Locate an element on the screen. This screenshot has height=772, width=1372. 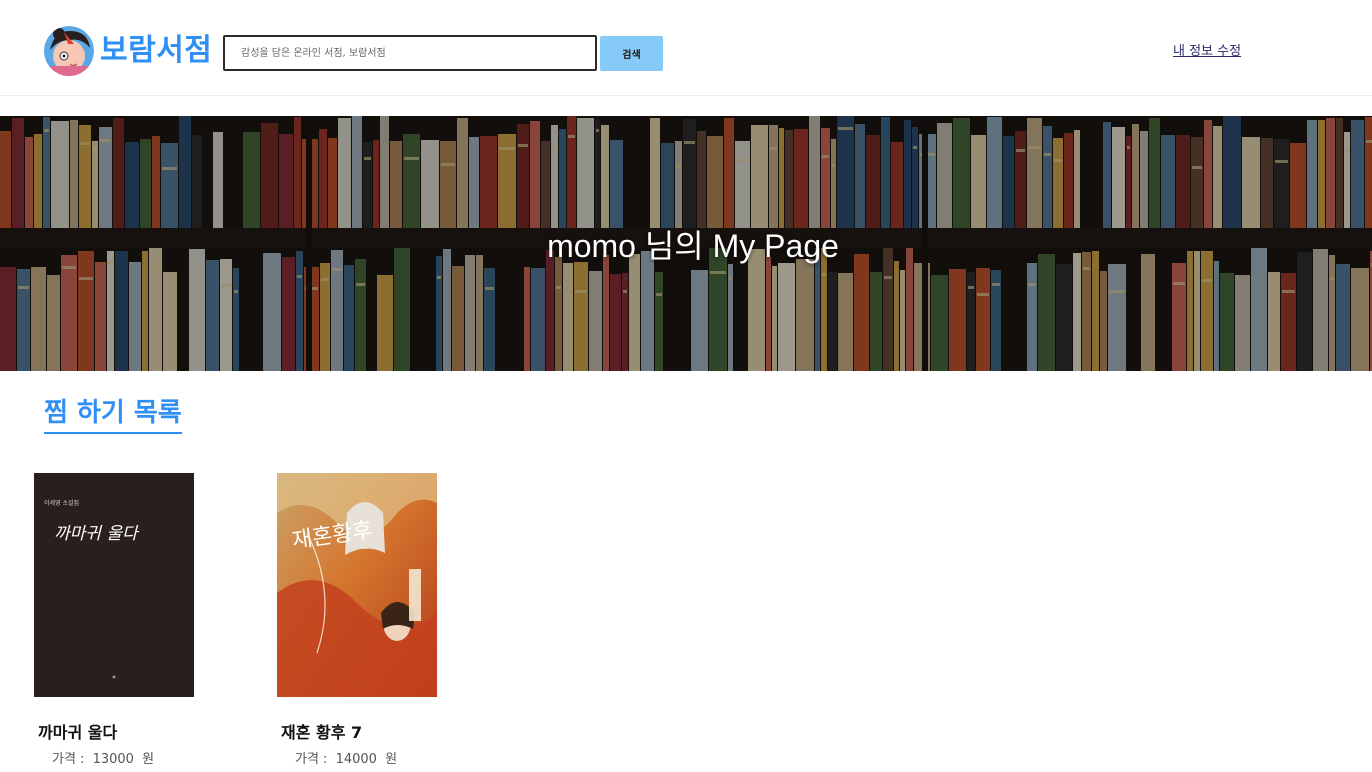
search-input is located at coordinates (410, 53).